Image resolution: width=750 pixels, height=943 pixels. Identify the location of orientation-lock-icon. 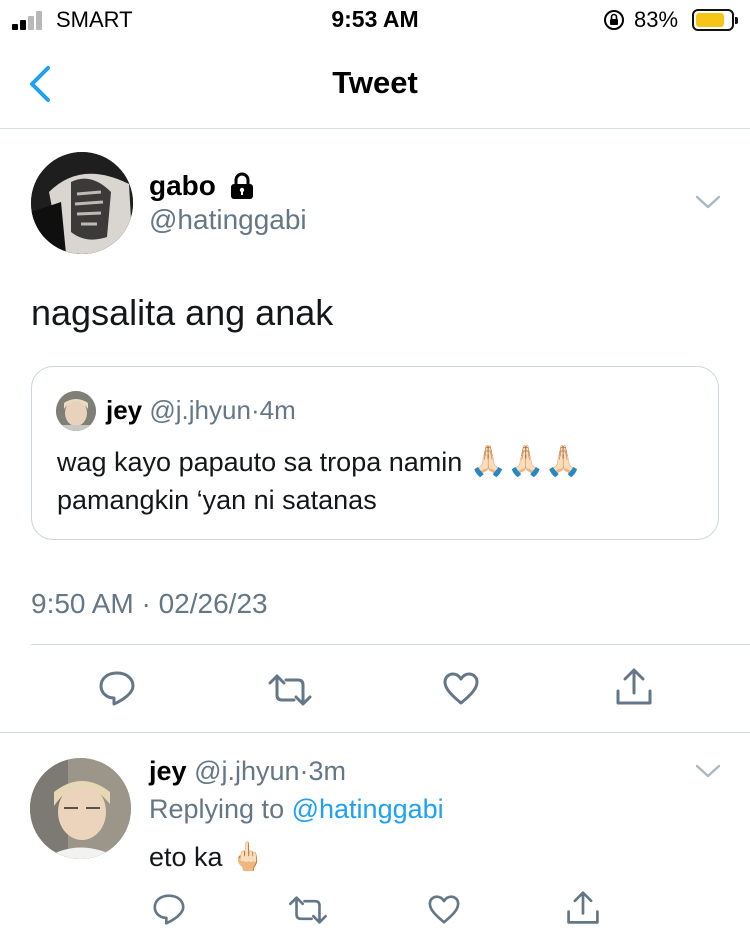
(614, 22).